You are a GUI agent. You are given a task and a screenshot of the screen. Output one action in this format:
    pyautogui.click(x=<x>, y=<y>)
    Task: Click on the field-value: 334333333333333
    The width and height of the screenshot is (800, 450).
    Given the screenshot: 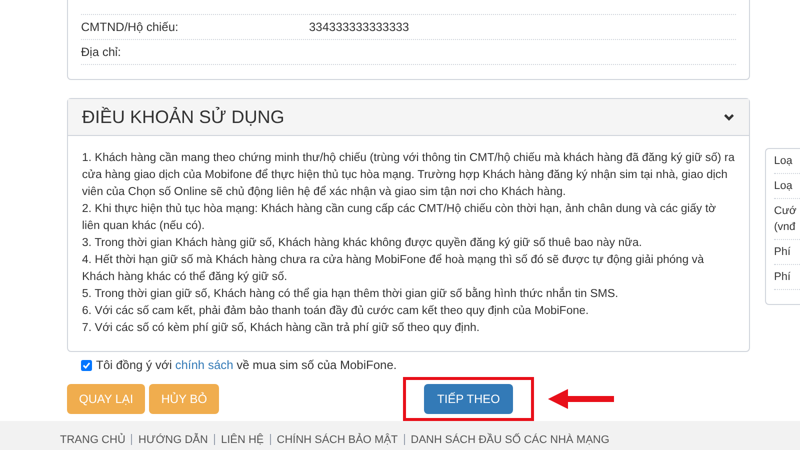 What is the action you would take?
    pyautogui.click(x=359, y=27)
    